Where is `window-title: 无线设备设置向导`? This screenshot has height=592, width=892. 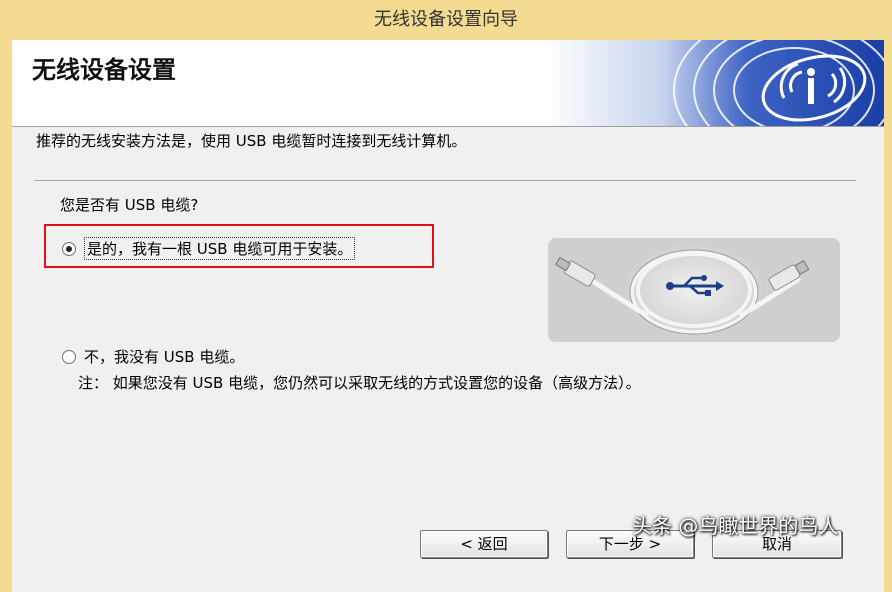 window-title: 无线设备设置向导 is located at coordinates (446, 19).